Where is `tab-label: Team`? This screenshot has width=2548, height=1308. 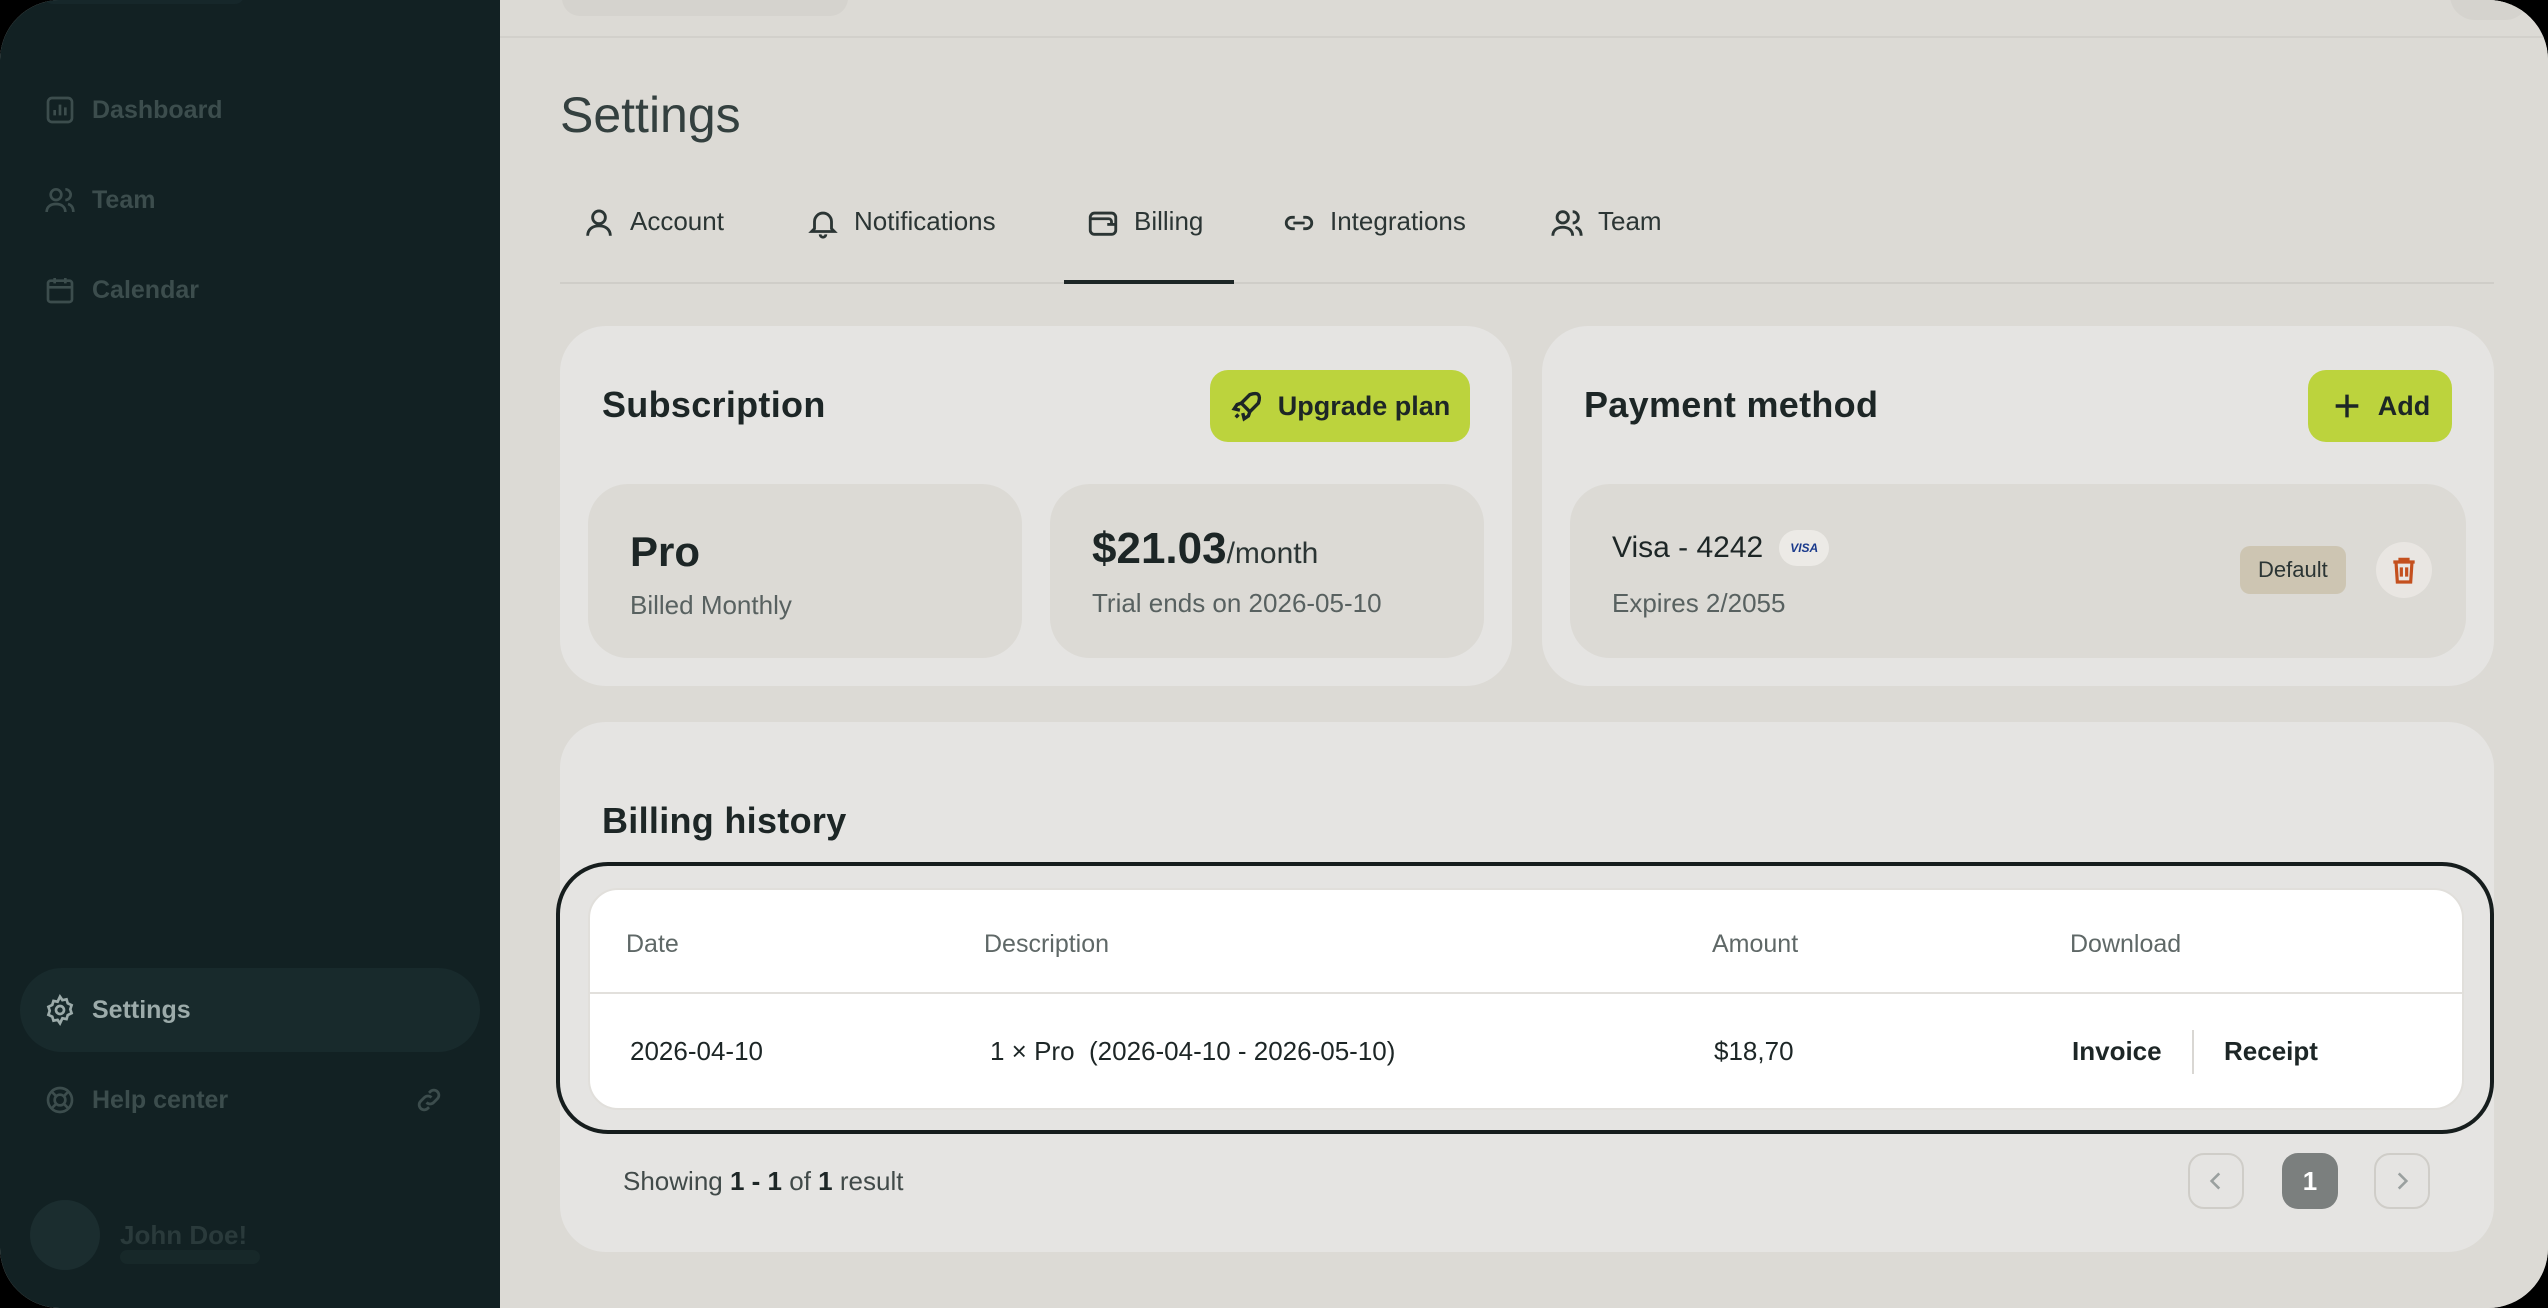
tab-label: Team is located at coordinates (1630, 221).